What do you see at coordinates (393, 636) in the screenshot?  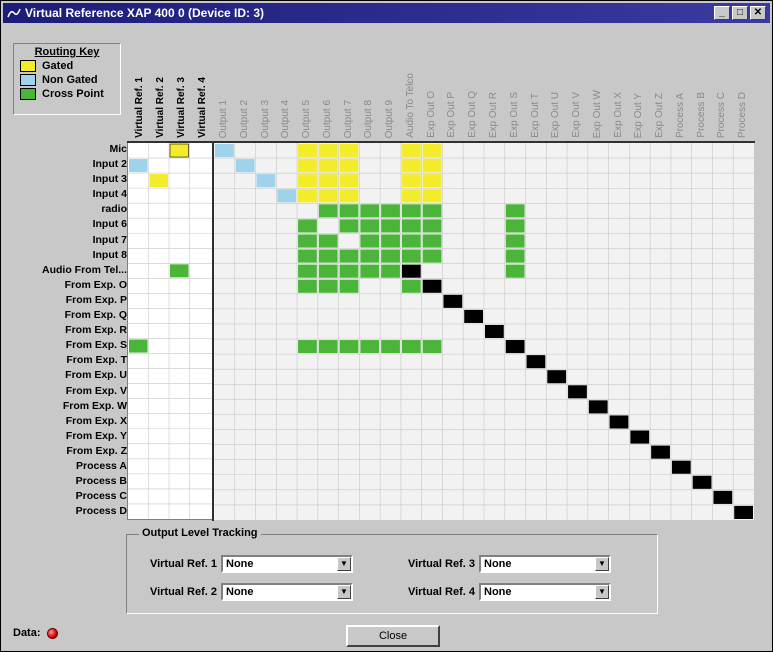 I see `close-button: Close` at bounding box center [393, 636].